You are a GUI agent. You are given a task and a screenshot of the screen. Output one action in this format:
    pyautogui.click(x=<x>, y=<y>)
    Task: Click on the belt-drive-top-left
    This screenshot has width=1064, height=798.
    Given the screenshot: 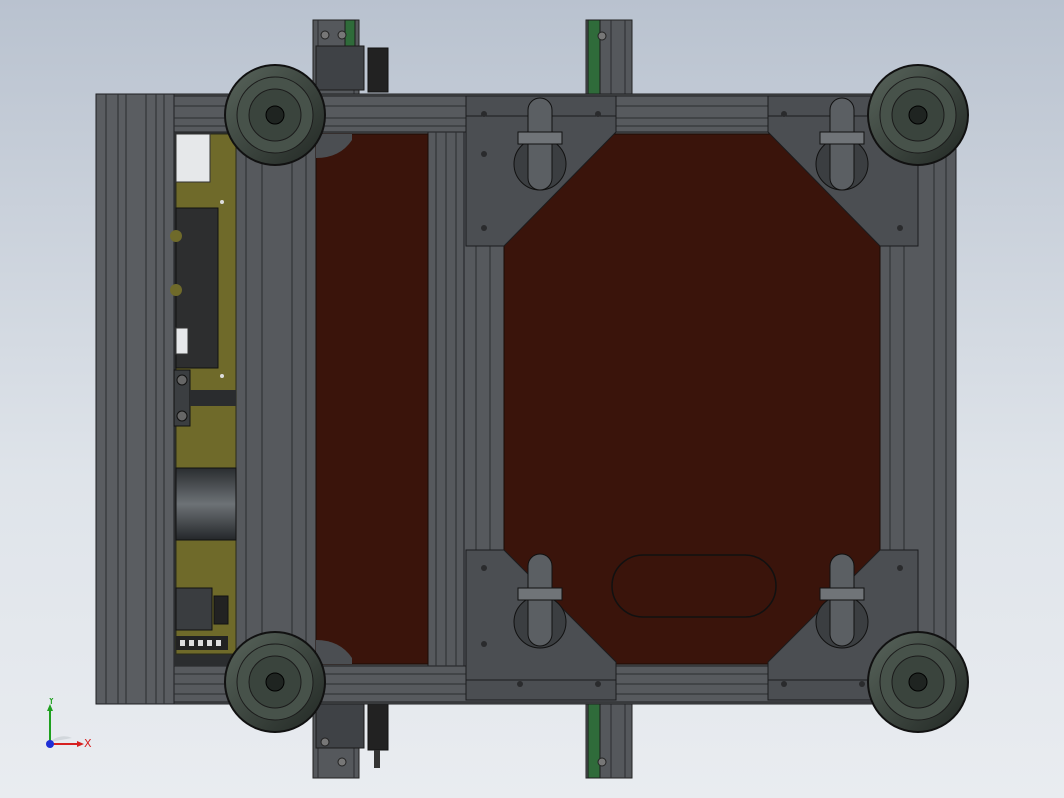 What is the action you would take?
    pyautogui.click(x=350, y=59)
    